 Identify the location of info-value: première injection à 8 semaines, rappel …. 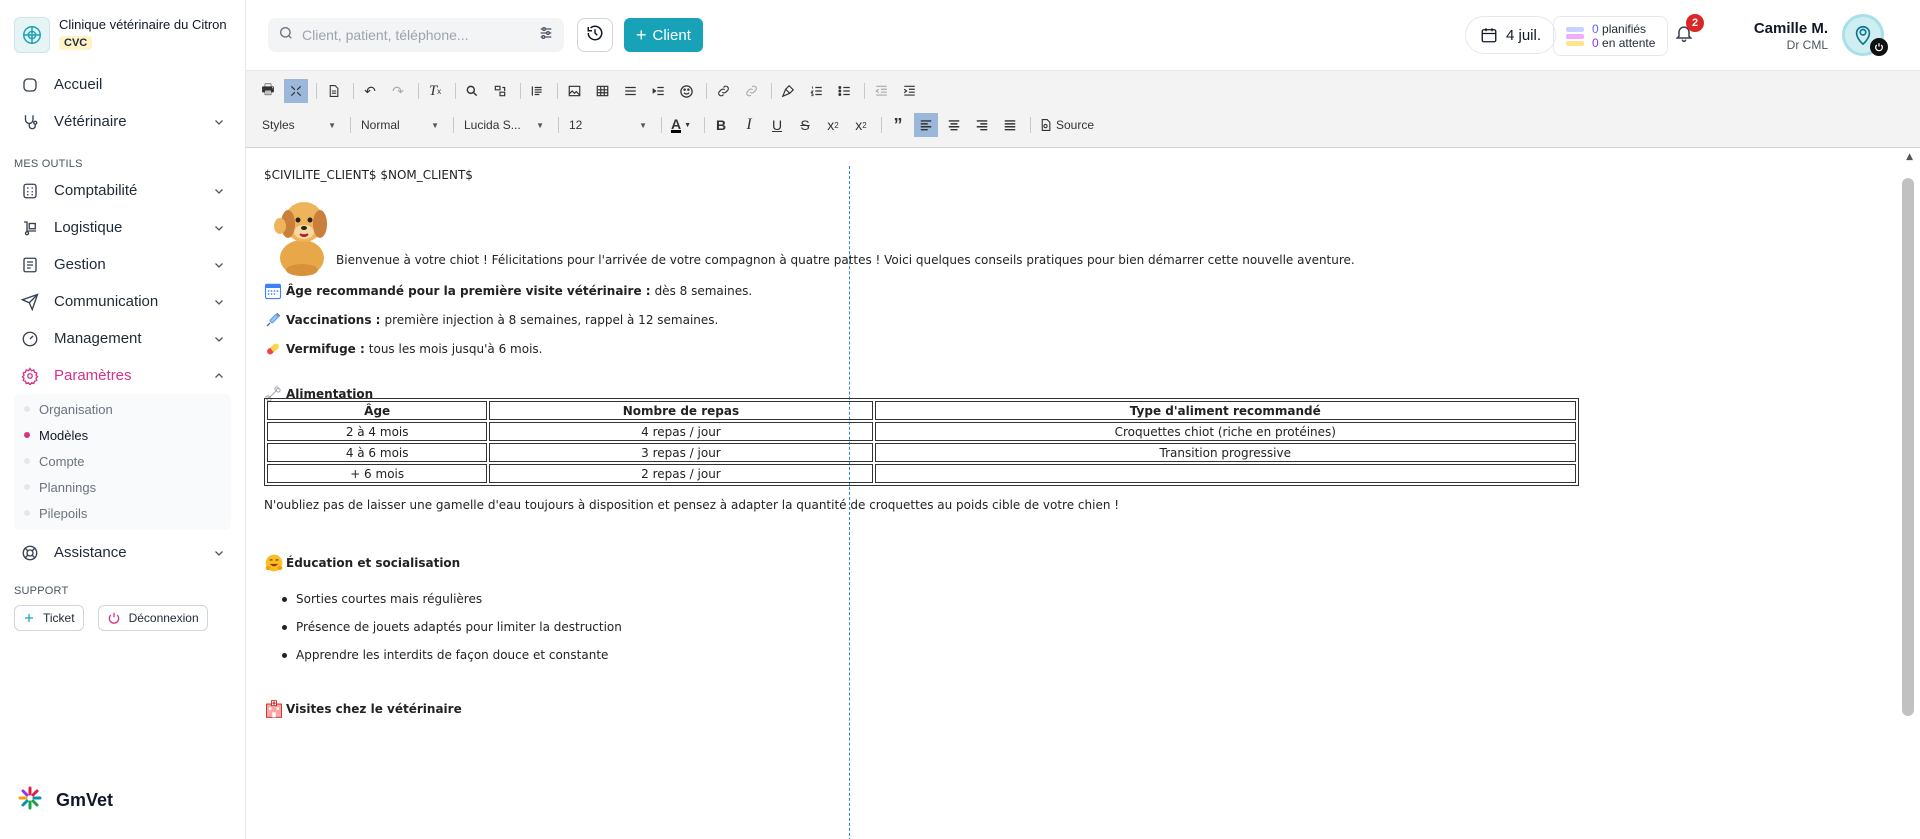
(551, 320).